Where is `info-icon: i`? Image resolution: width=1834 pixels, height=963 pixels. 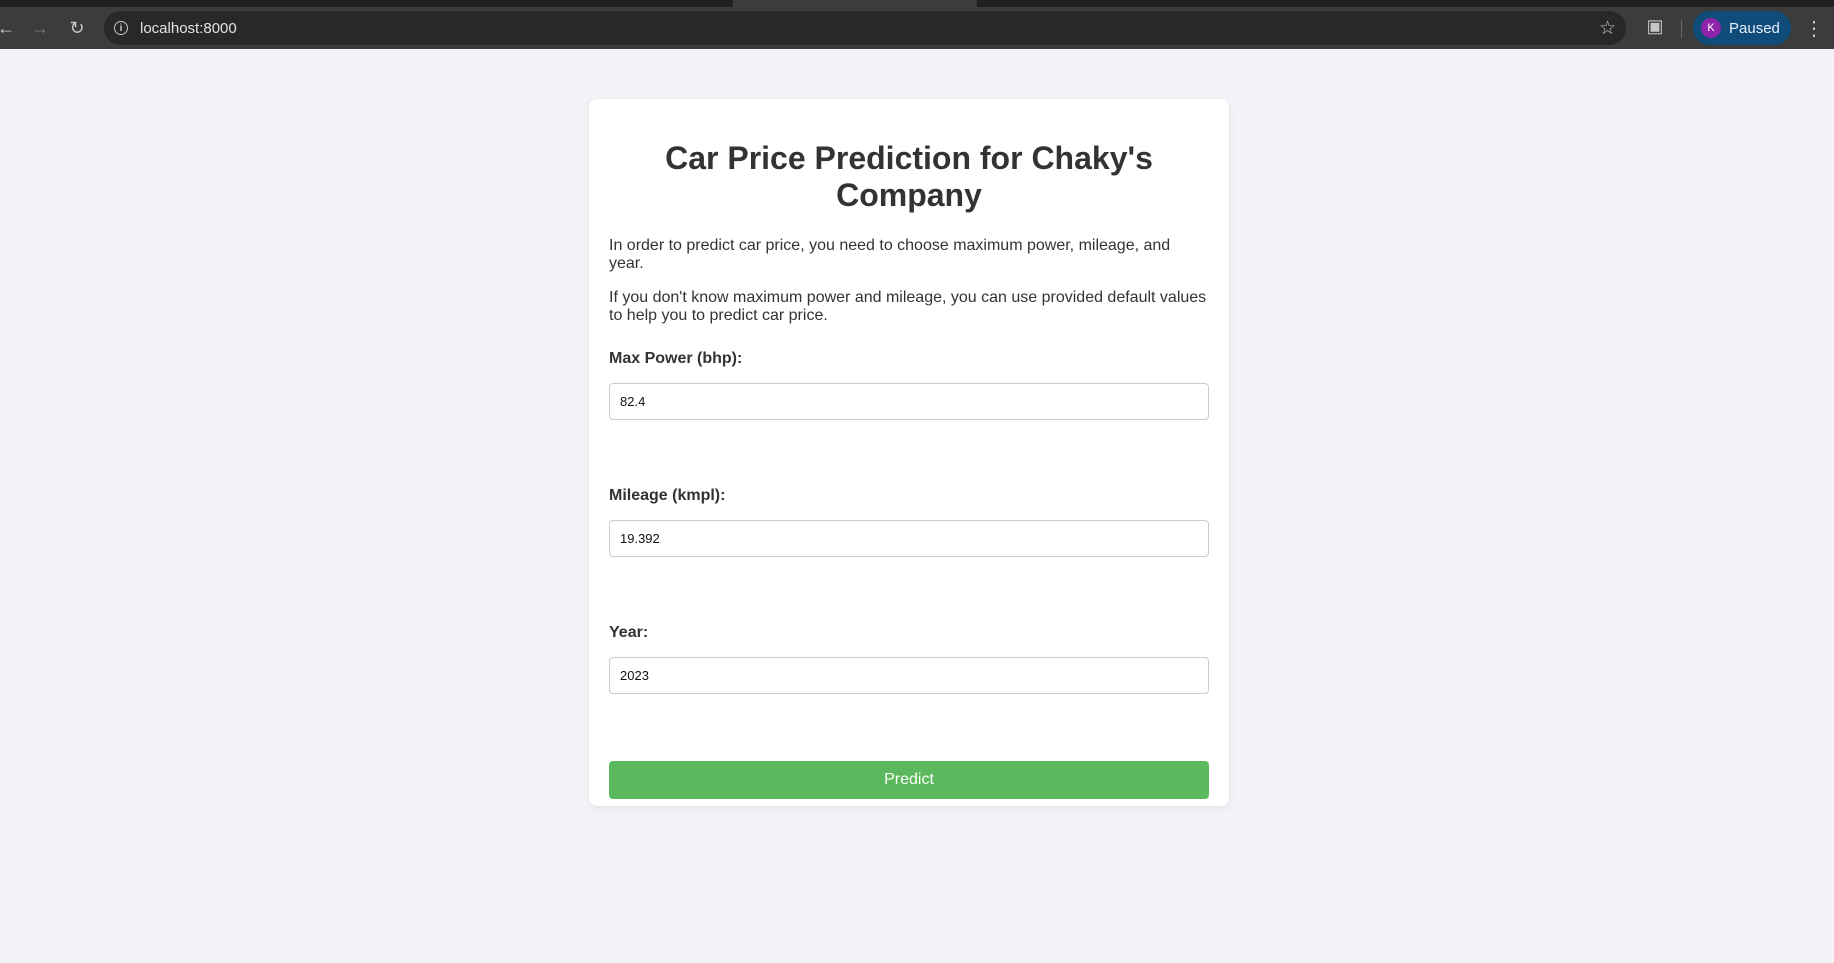
info-icon: i is located at coordinates (121, 28).